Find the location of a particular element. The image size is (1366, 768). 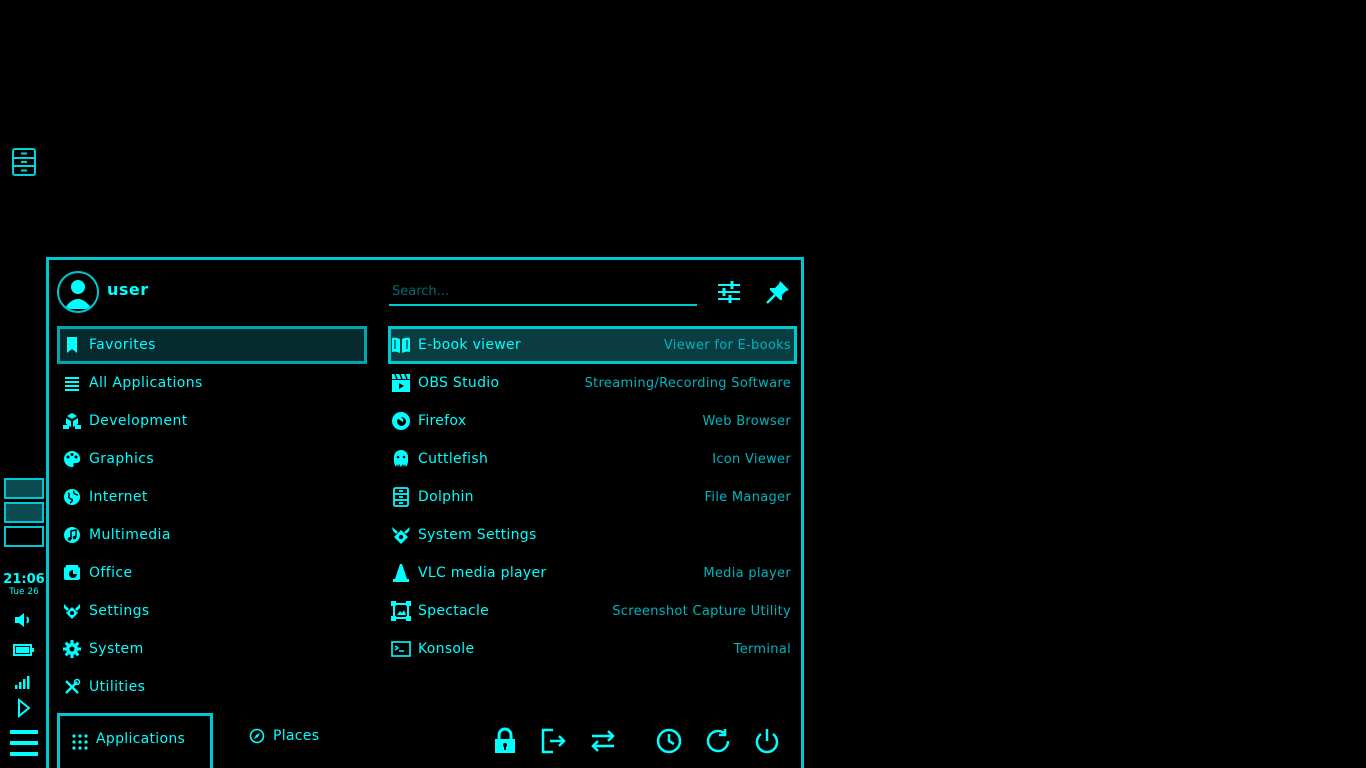

app-name: Dolphin is located at coordinates (446, 497).